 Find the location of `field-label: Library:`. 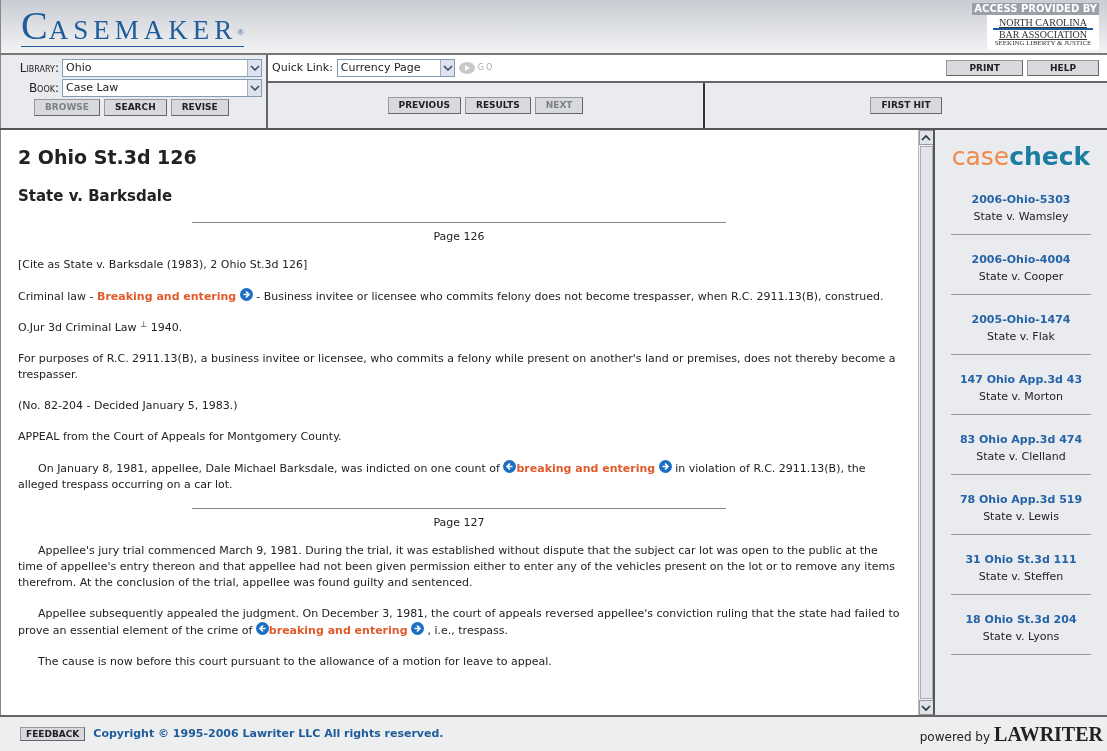

field-label: Library: is located at coordinates (38, 68).